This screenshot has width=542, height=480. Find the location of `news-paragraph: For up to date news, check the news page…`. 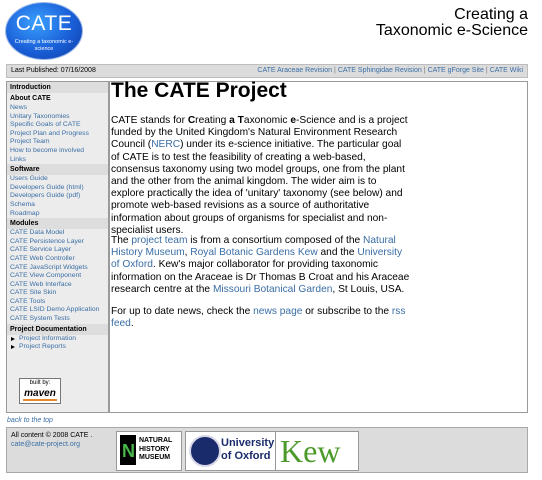

news-paragraph: For up to date news, check the news page… is located at coordinates (261, 318).